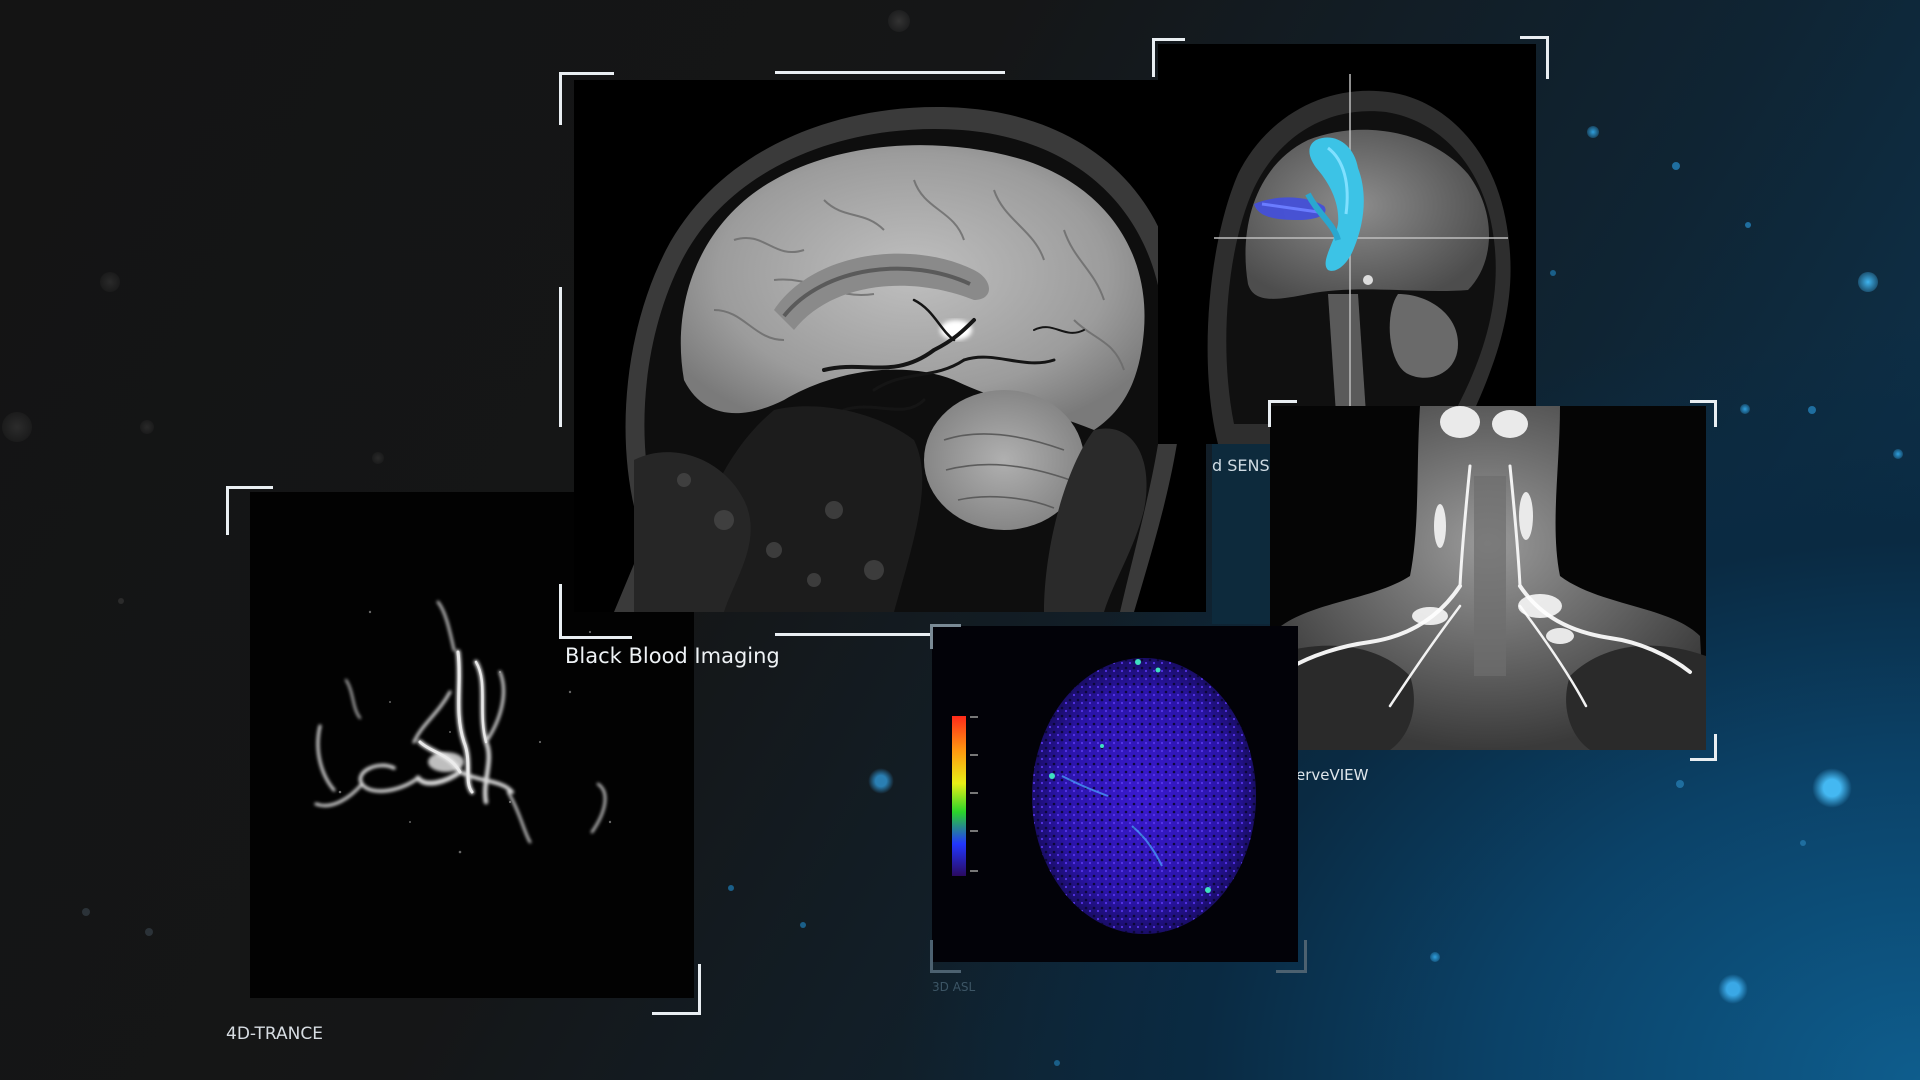 The image size is (1920, 1080). What do you see at coordinates (672, 656) in the screenshot?
I see `caption-black-blood-imaging: Black Blood Imaging` at bounding box center [672, 656].